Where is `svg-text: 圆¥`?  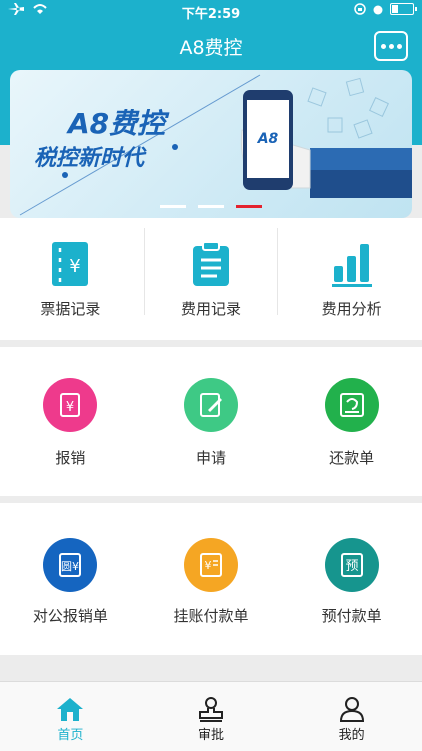 svg-text: 圆¥ is located at coordinates (70, 566).